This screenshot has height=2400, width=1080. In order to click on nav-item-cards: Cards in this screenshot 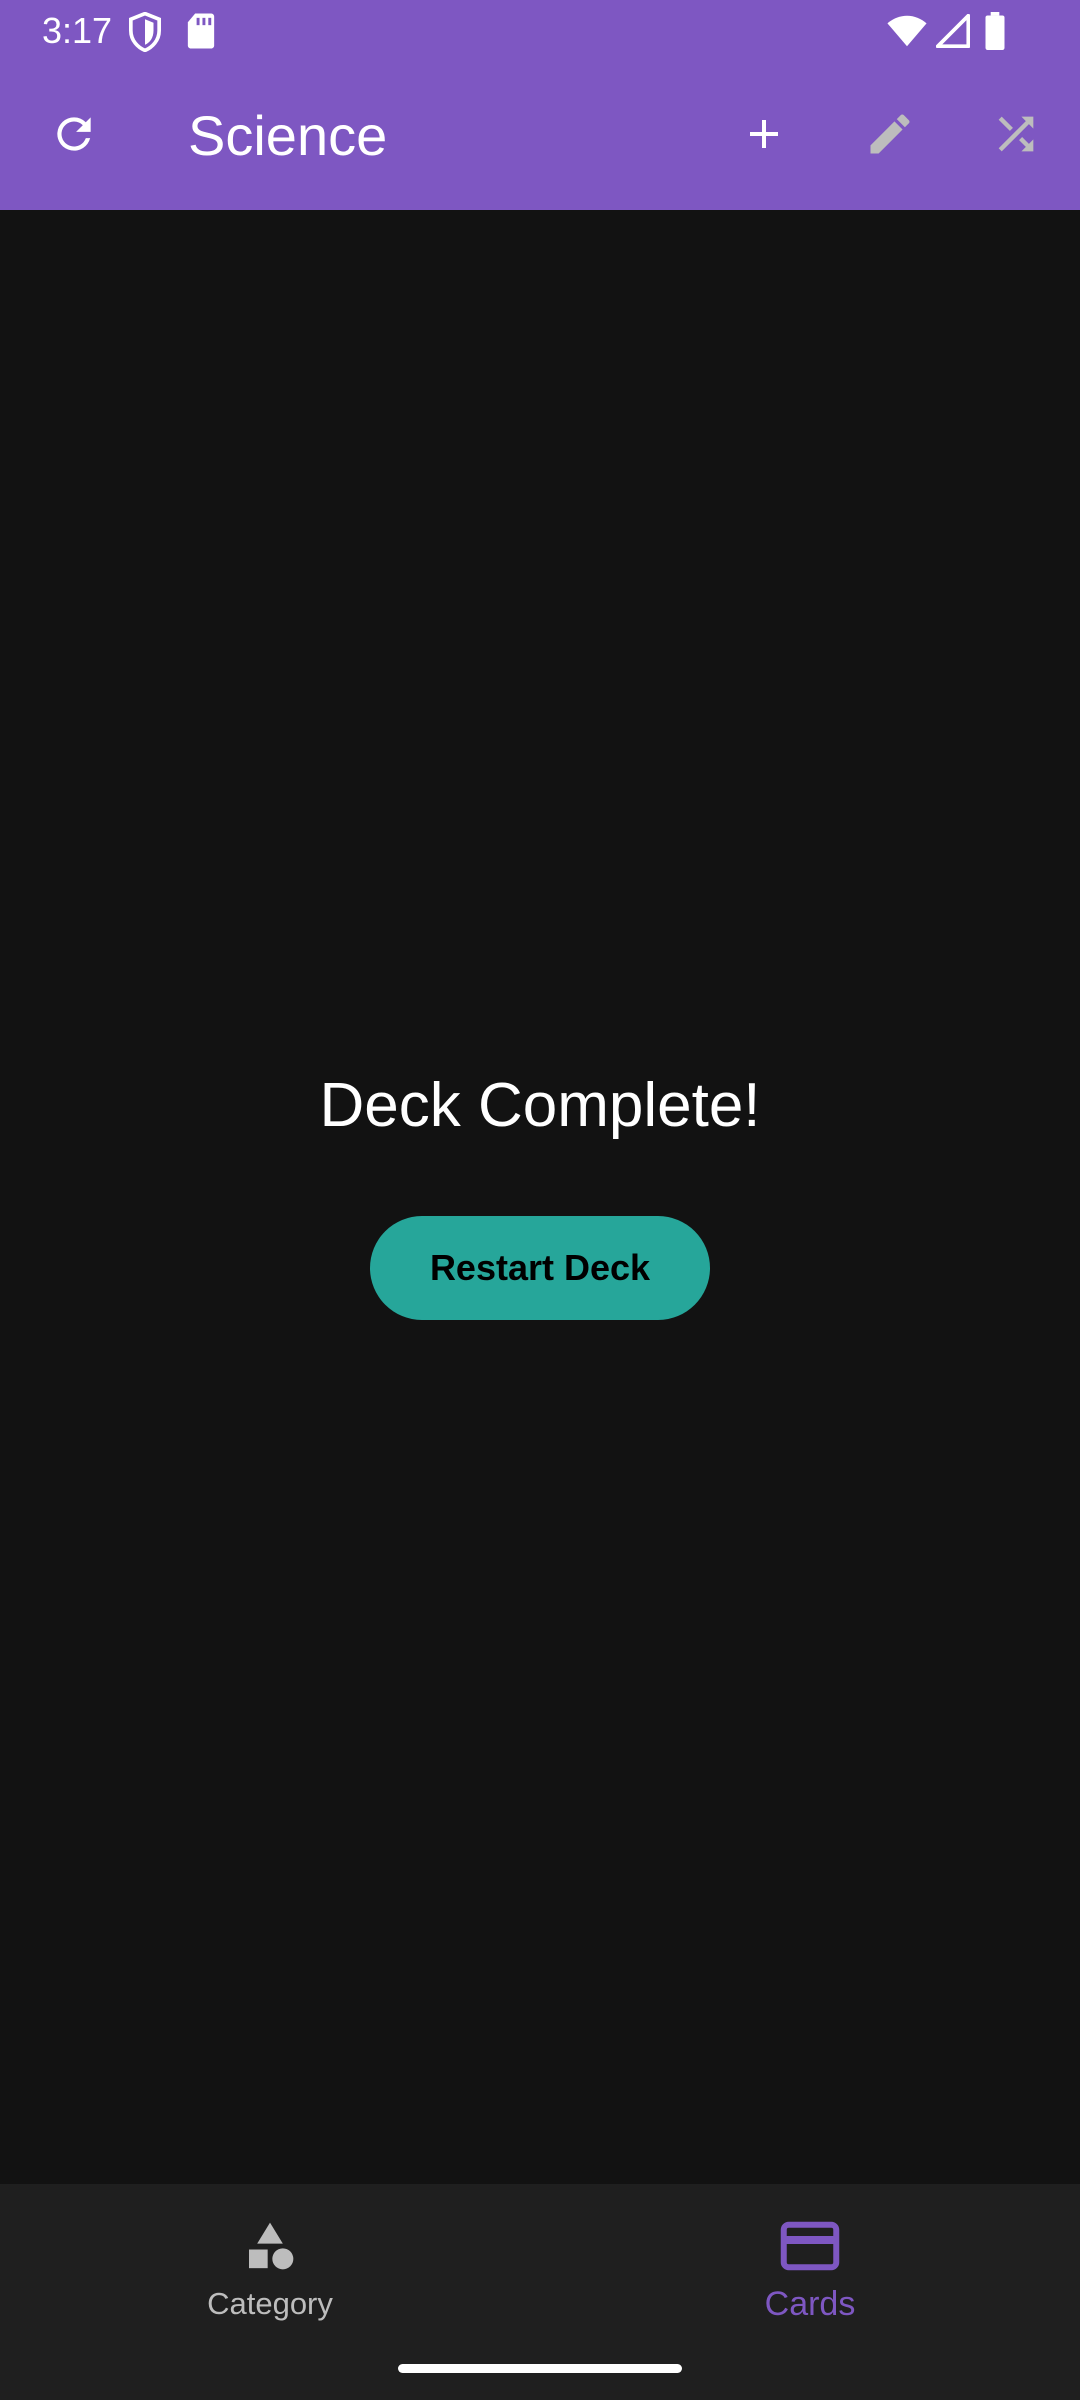, I will do `click(810, 2279)`.